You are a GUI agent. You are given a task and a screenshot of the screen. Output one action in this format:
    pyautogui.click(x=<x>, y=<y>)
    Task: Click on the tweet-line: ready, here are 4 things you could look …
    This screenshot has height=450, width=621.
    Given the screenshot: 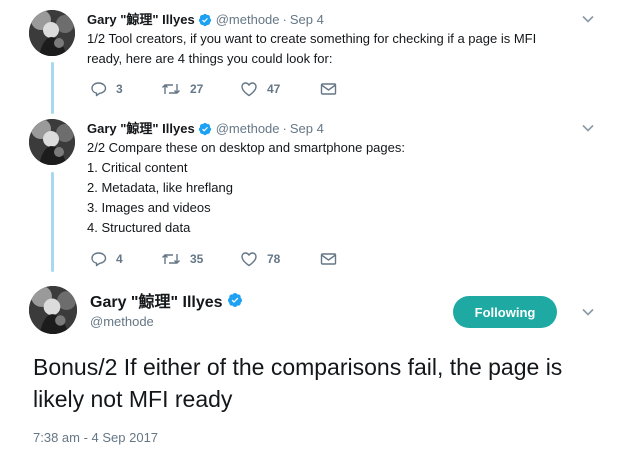 What is the action you would take?
    pyautogui.click(x=210, y=58)
    